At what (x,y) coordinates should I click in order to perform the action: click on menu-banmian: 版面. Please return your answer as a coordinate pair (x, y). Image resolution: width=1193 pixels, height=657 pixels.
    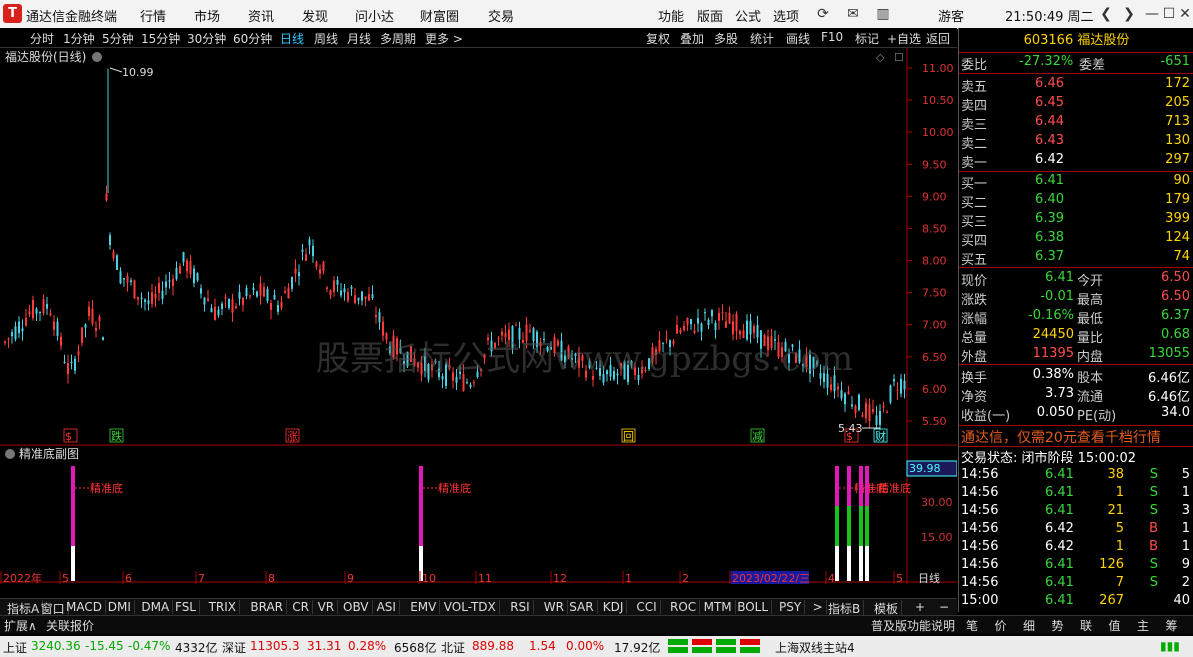
    Looking at the image, I should click on (710, 15).